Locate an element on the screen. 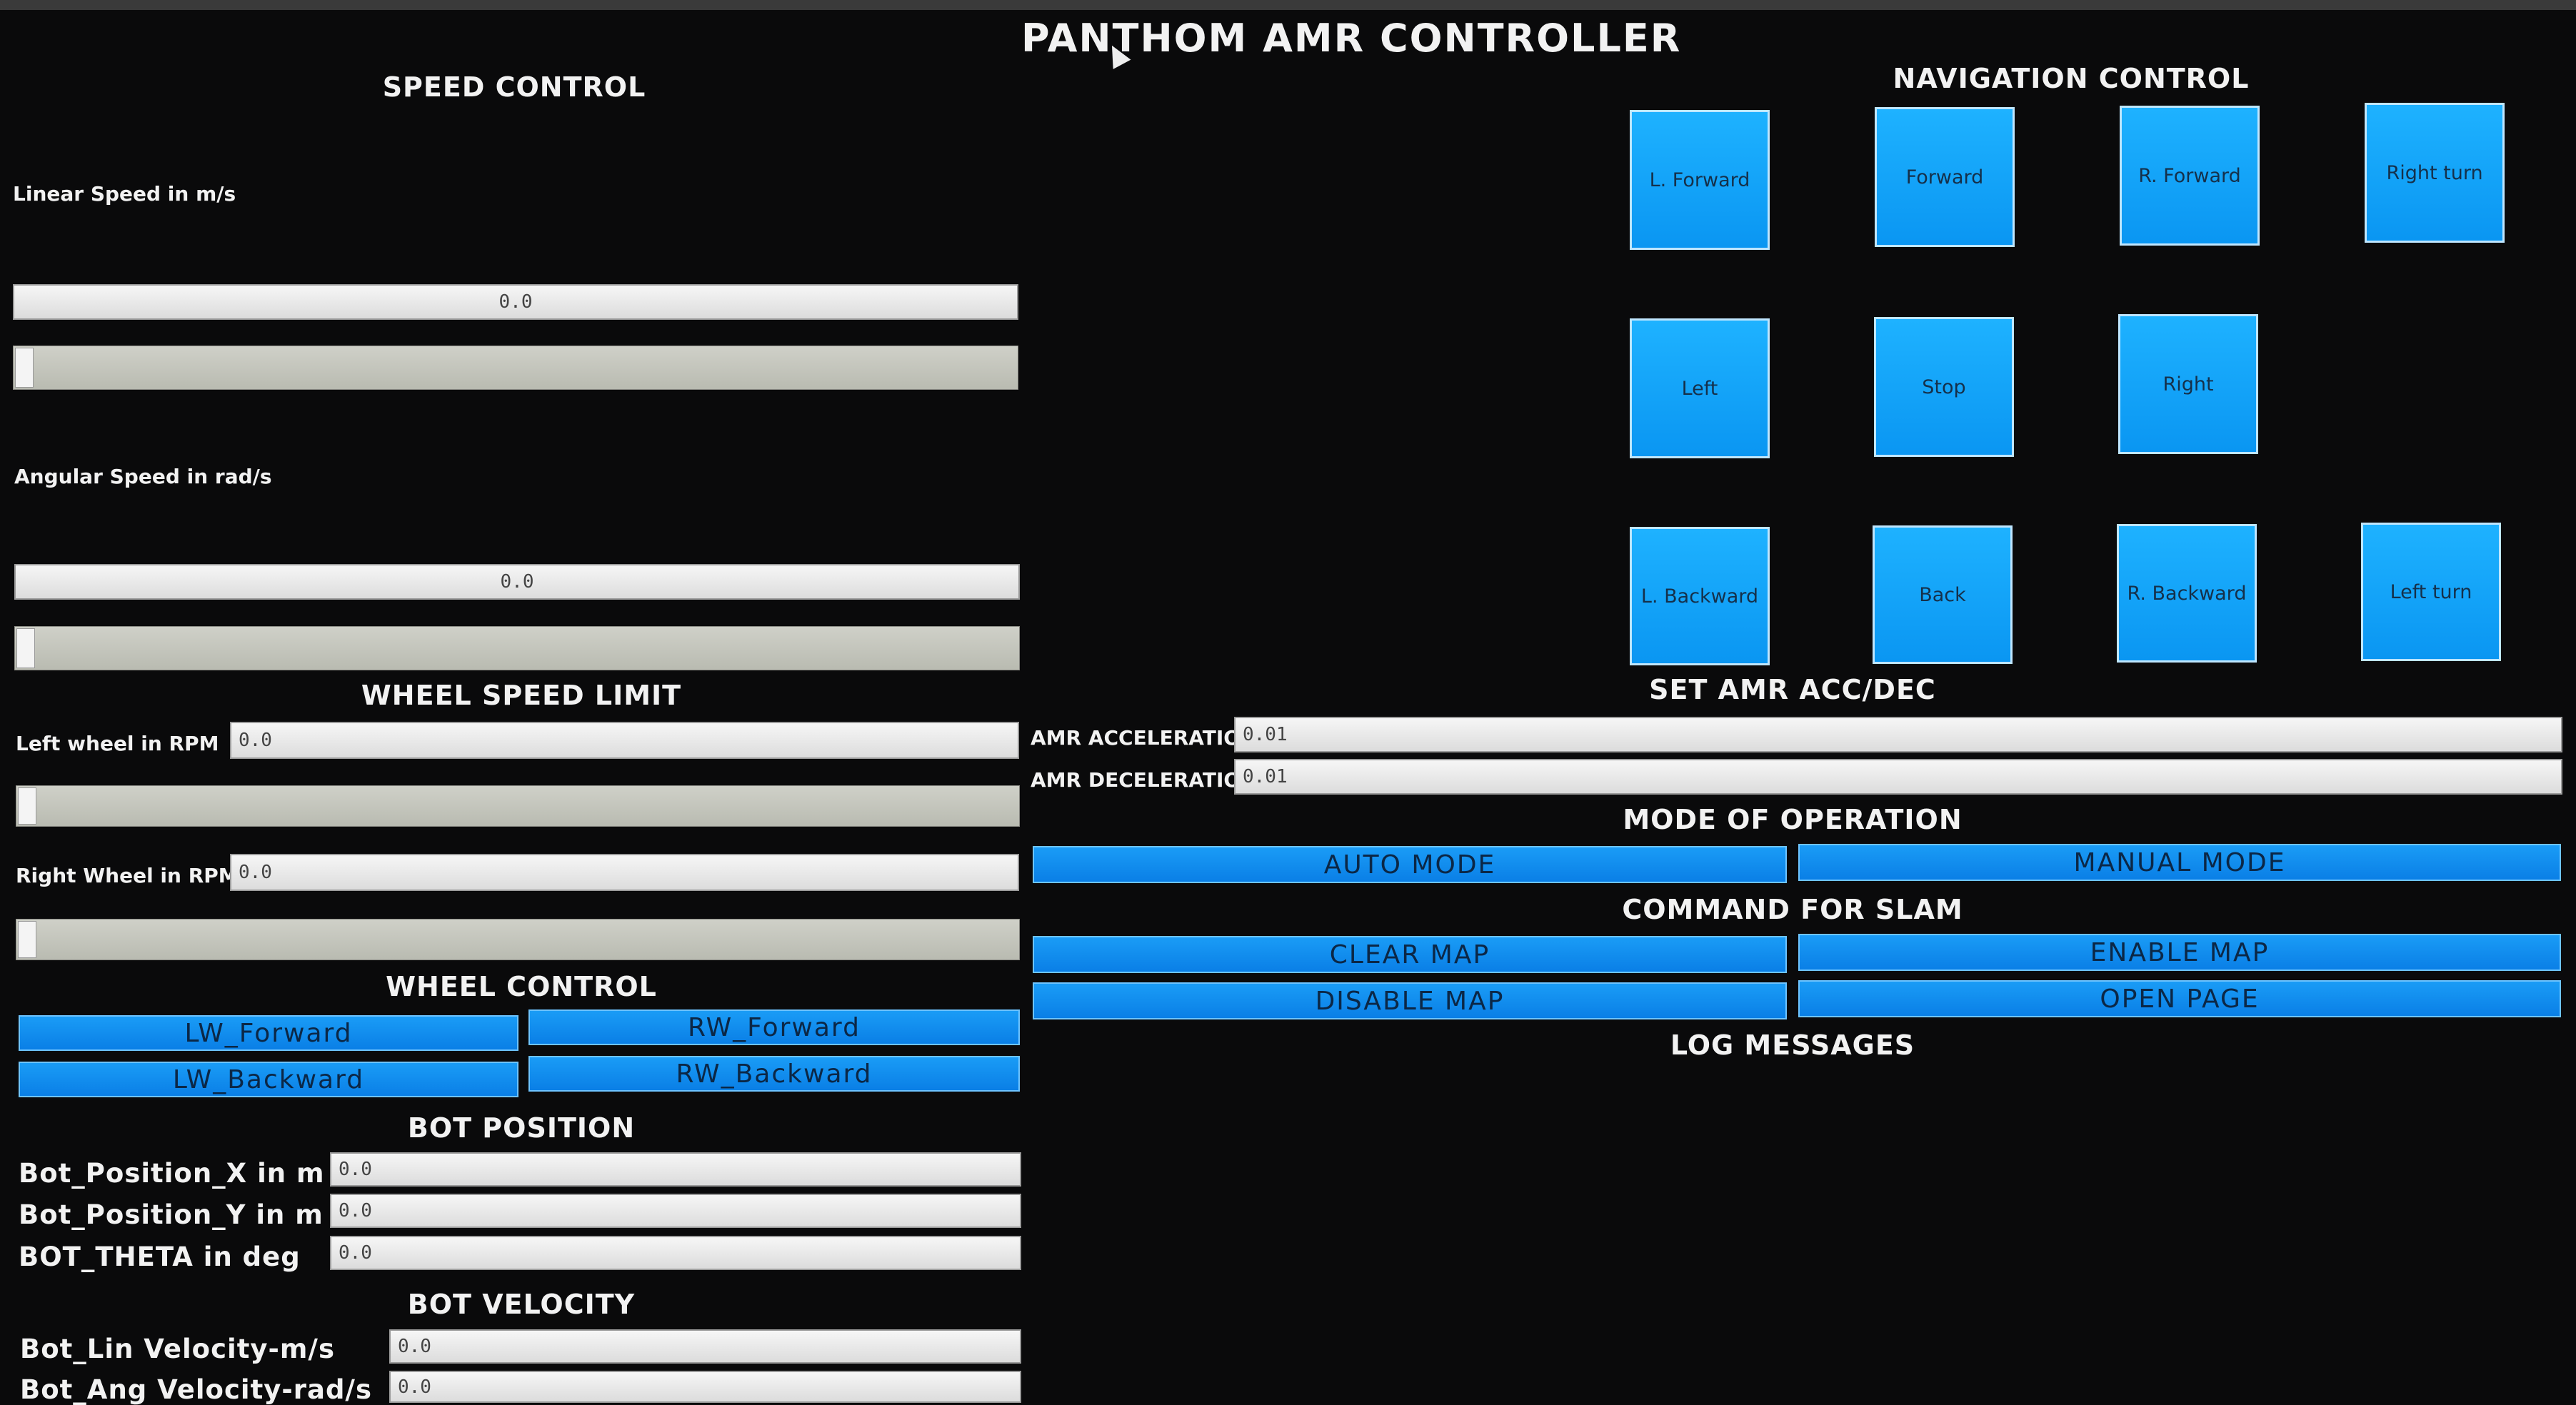 Image resolution: width=2576 pixels, height=1405 pixels. lw-forward-button: LW_Forward is located at coordinates (268, 1033).